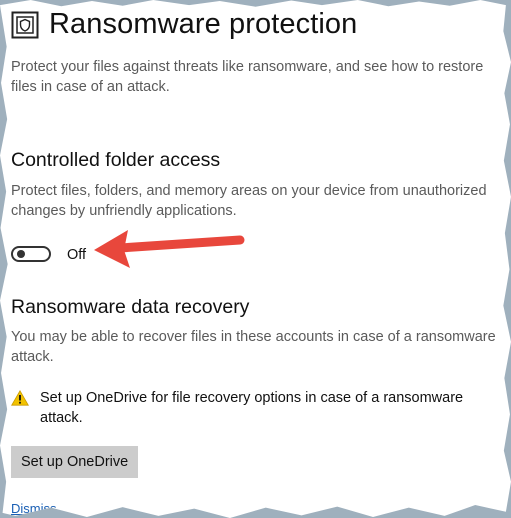  What do you see at coordinates (34, 508) in the screenshot?
I see `dismiss-link: Dismiss` at bounding box center [34, 508].